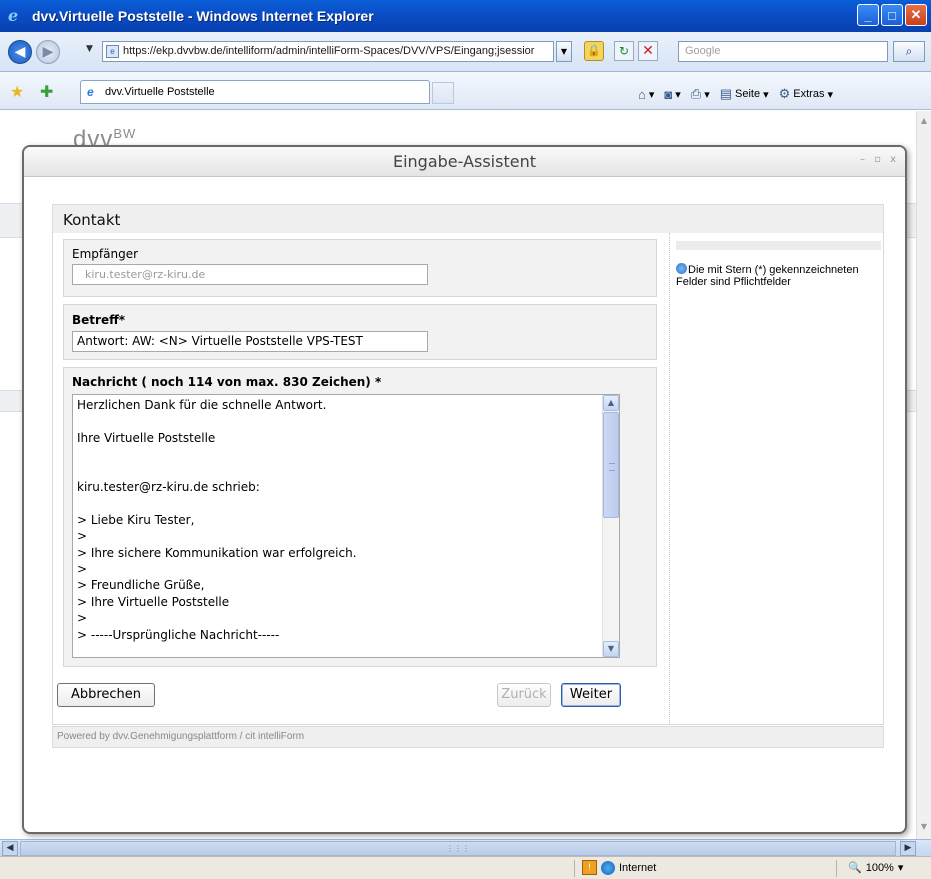 Image resolution: width=931 pixels, height=879 pixels. Describe the element at coordinates (89, 49) in the screenshot. I see `history-dropdown-icon: ▼` at that location.